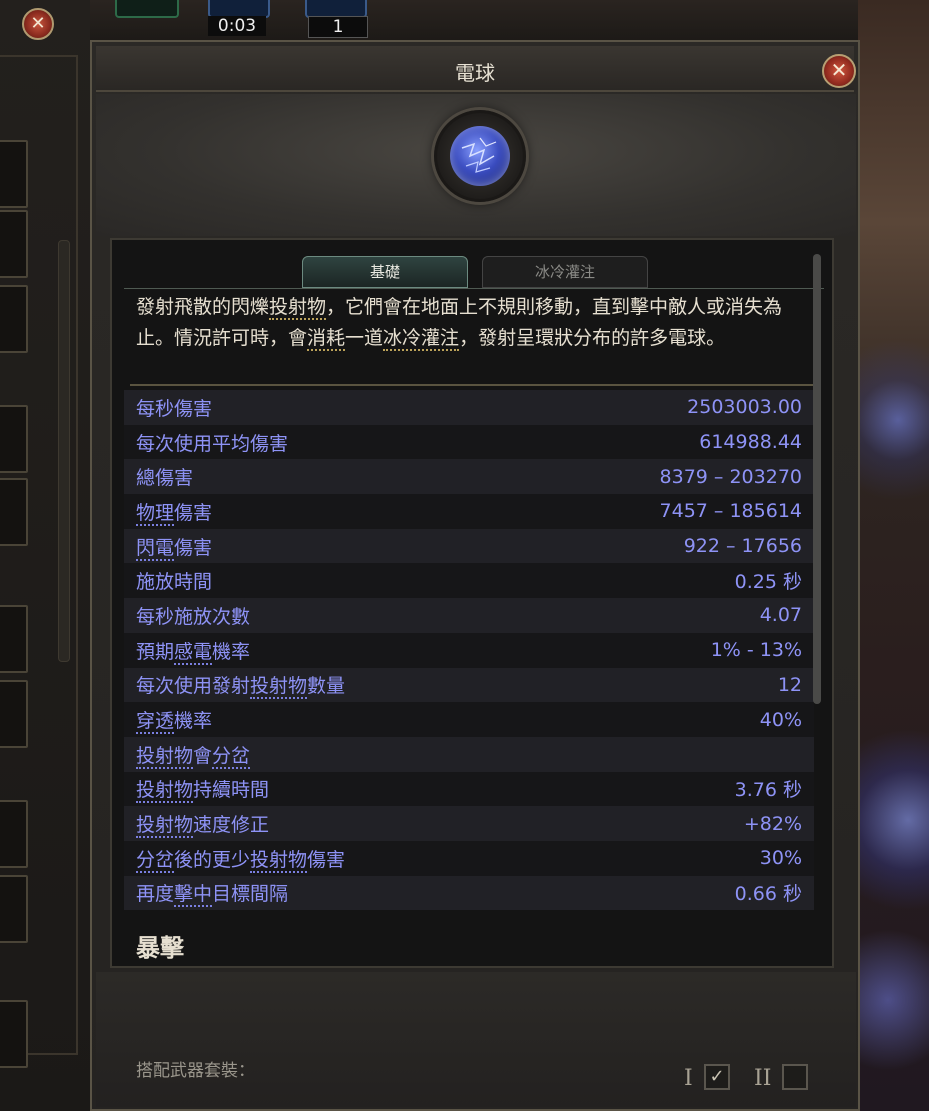  I want to click on stat-row: 每秒傷害 2503003.00, so click(469, 407).